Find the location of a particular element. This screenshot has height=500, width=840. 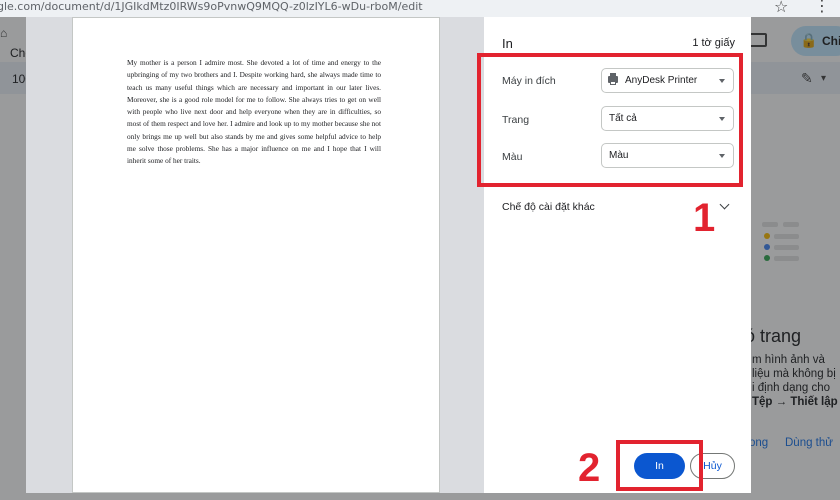

highlight-box-print-button is located at coordinates (659, 465).